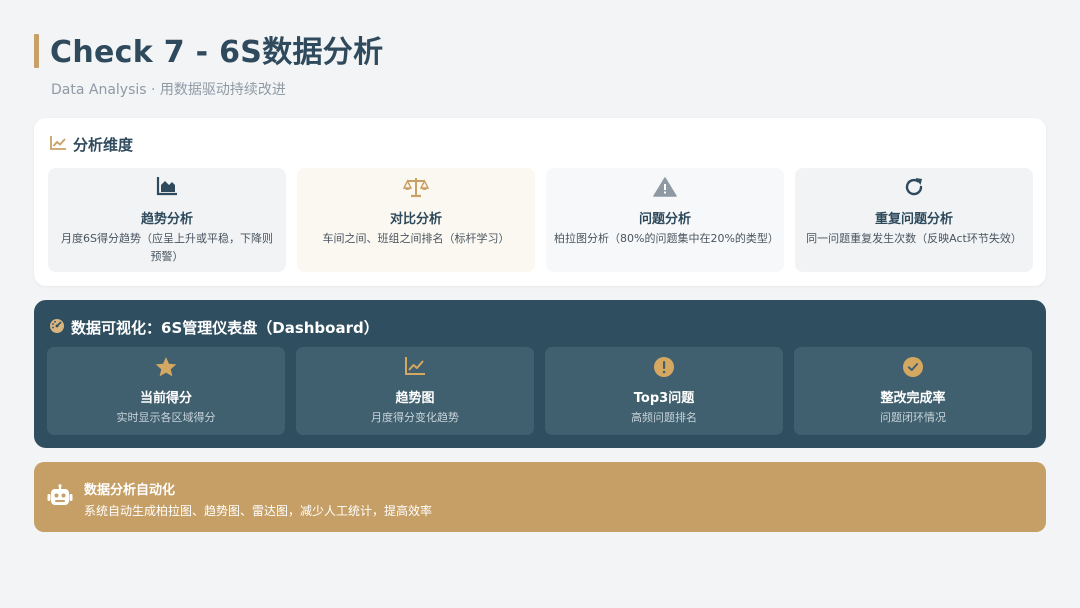 The width and height of the screenshot is (1080, 608). Describe the element at coordinates (167, 188) in the screenshot. I see `area-chart-icon` at that location.